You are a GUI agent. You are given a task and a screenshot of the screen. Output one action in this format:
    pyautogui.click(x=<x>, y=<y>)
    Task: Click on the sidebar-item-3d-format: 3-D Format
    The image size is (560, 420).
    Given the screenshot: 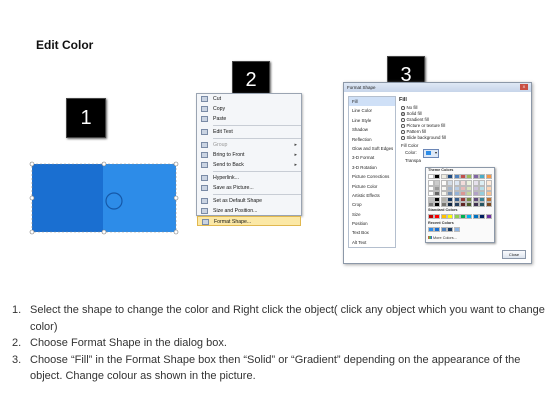 What is the action you would take?
    pyautogui.click(x=372, y=157)
    